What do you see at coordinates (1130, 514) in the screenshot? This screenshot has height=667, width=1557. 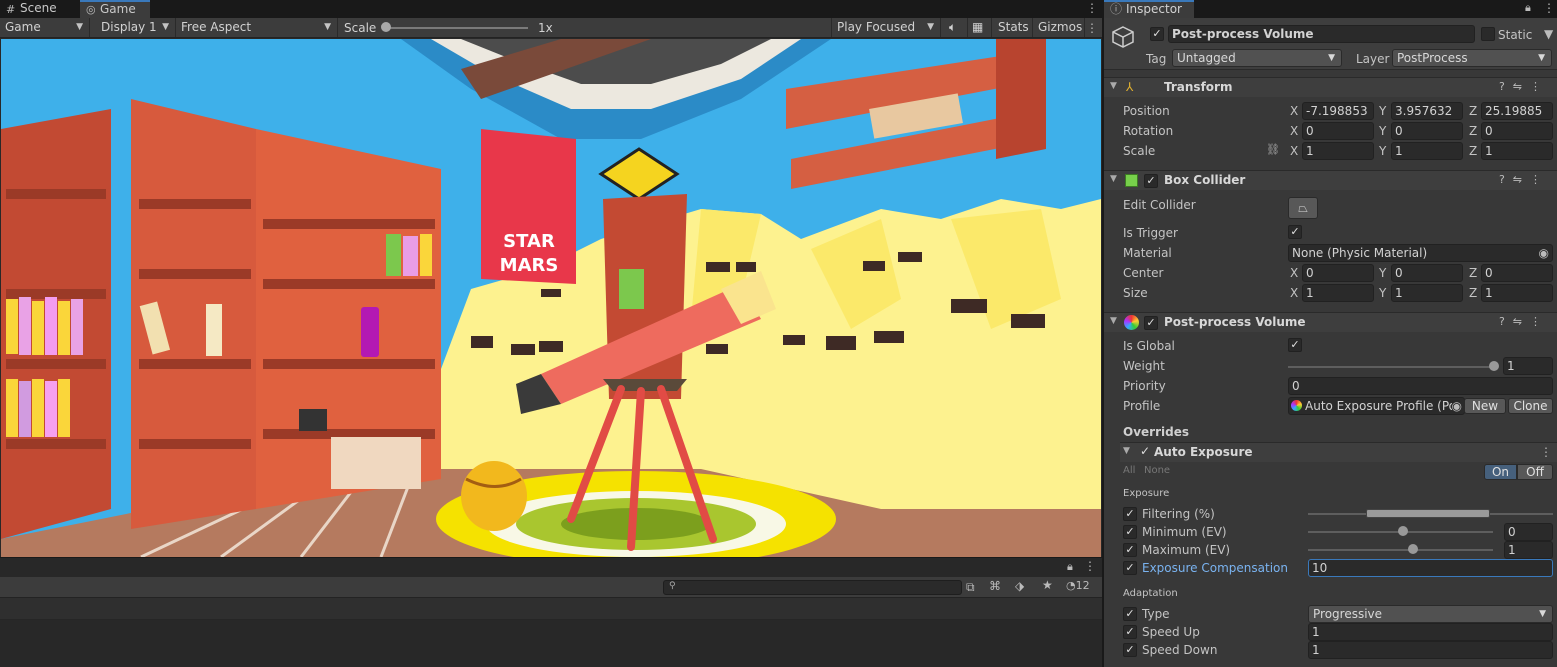 I see `filtering-override-checkbox: ✓` at bounding box center [1130, 514].